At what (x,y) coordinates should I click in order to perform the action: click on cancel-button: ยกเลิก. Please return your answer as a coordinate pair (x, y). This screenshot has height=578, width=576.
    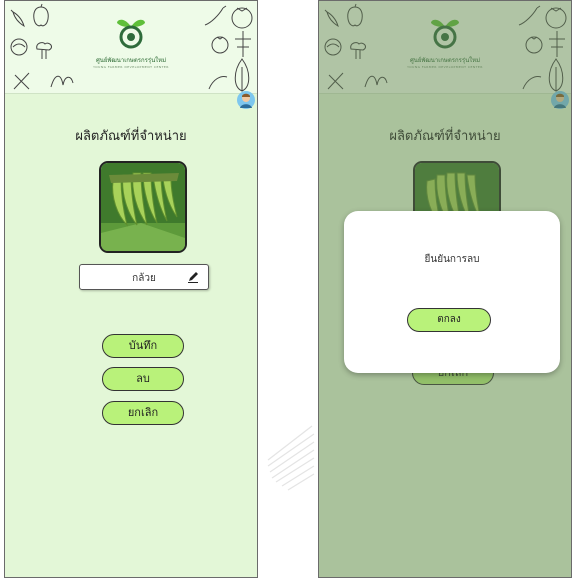
    Looking at the image, I should click on (143, 413).